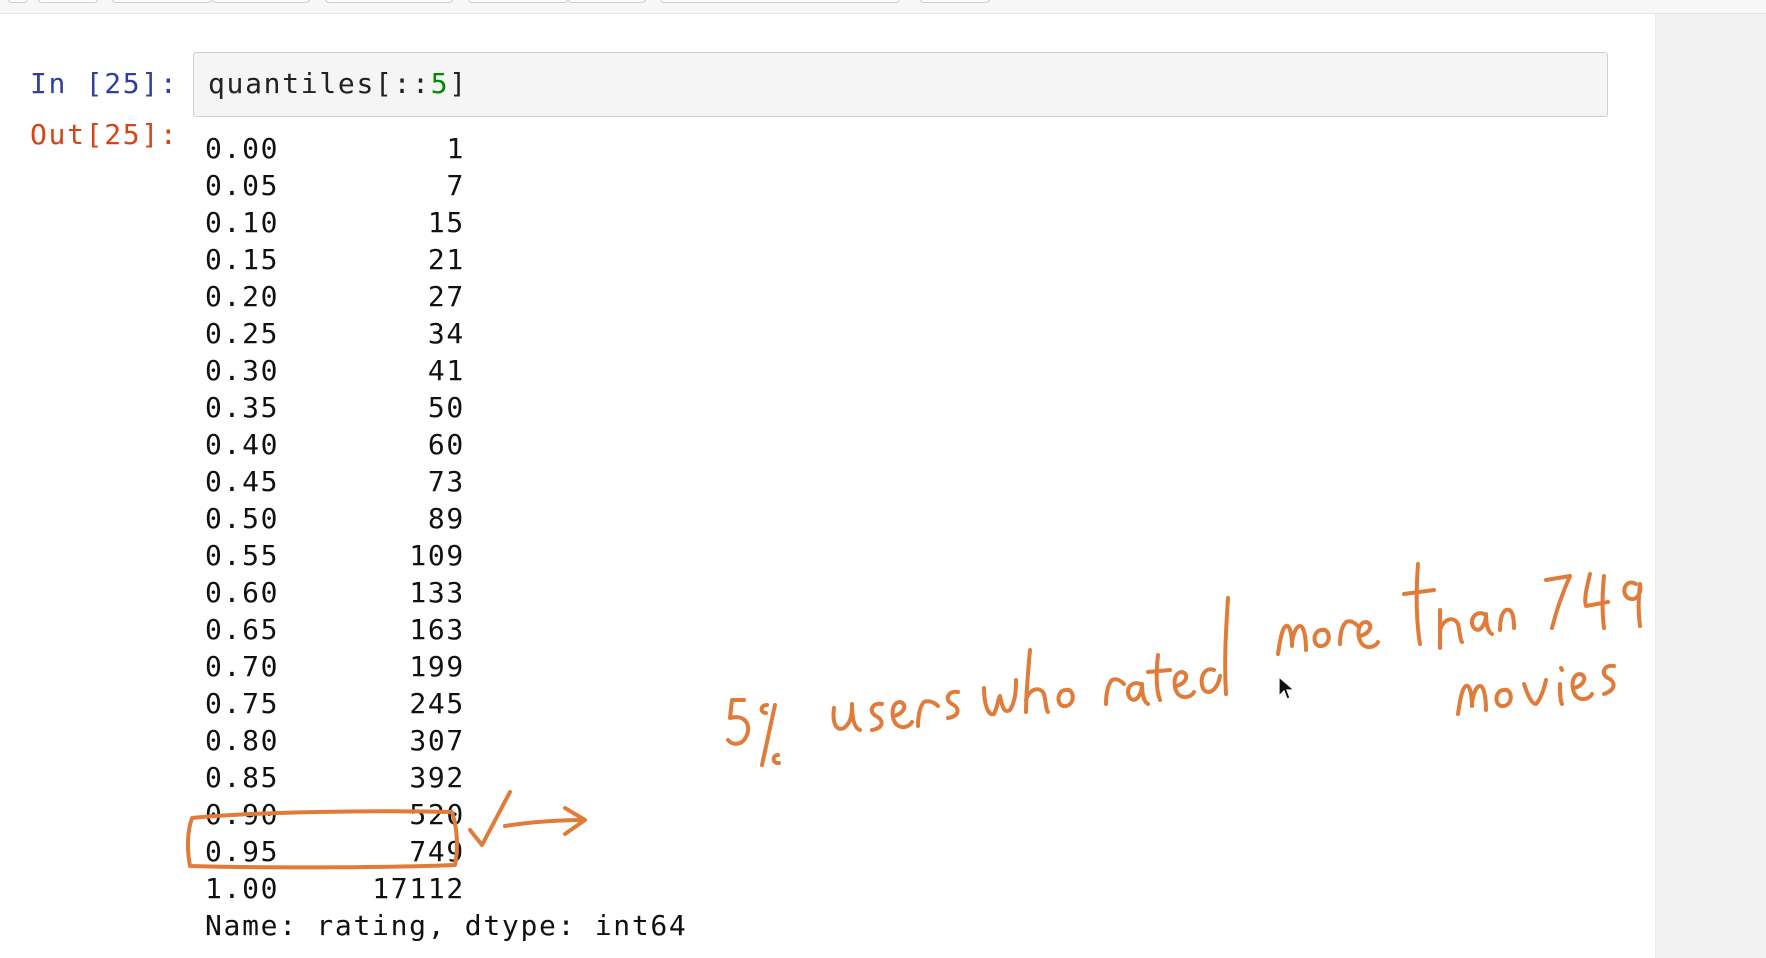  I want to click on series-row: 0.10 15, so click(335, 222).